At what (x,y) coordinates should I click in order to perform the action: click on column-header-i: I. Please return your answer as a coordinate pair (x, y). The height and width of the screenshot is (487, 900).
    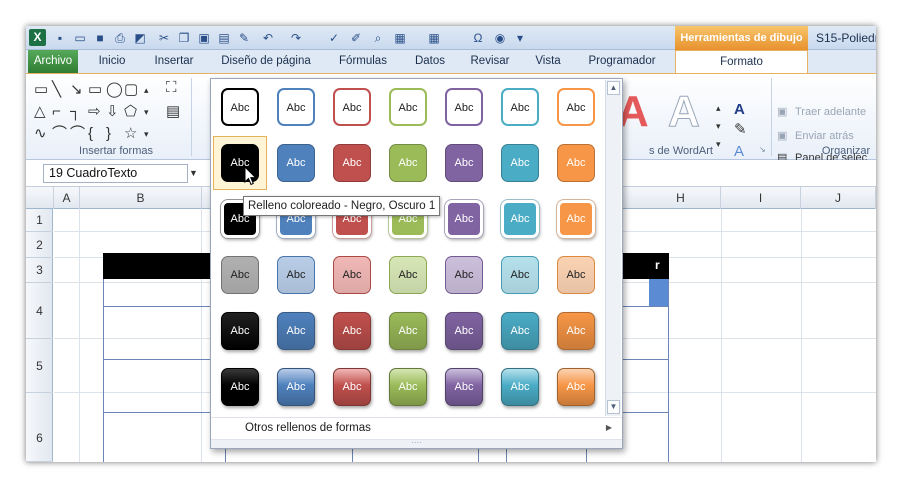
    Looking at the image, I should click on (761, 198).